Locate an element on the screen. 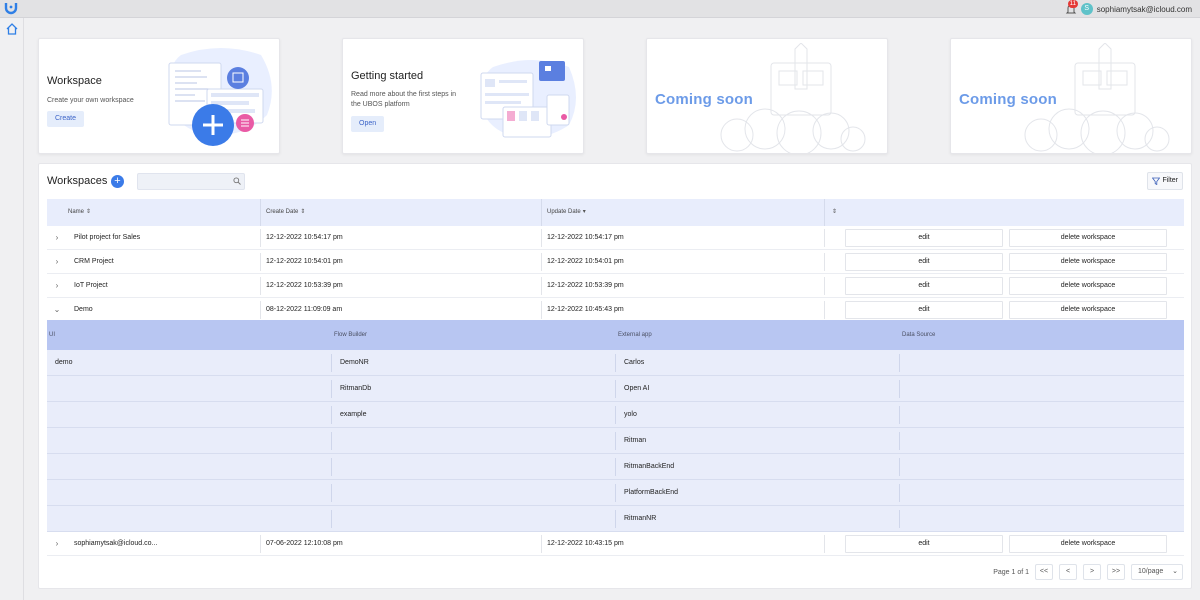 Image resolution: width=1200 pixels, height=600 pixels. filter-label: Filter is located at coordinates (1170, 180).